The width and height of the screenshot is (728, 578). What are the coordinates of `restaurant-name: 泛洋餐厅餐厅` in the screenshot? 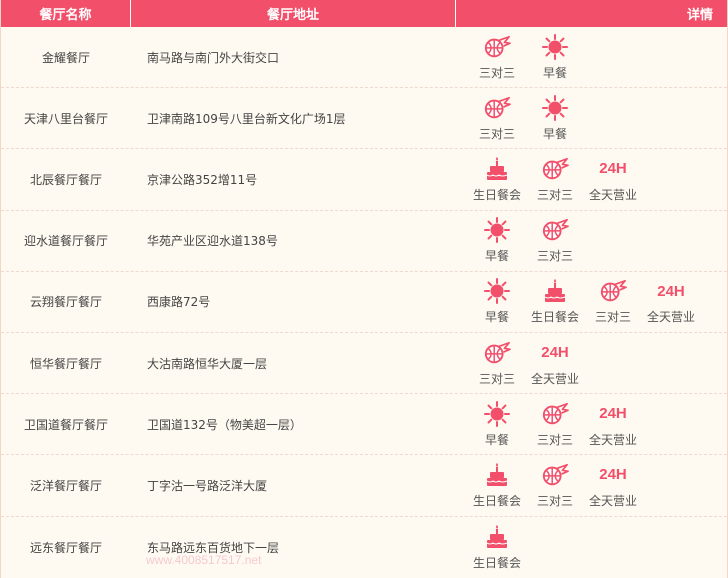 It's located at (65, 485).